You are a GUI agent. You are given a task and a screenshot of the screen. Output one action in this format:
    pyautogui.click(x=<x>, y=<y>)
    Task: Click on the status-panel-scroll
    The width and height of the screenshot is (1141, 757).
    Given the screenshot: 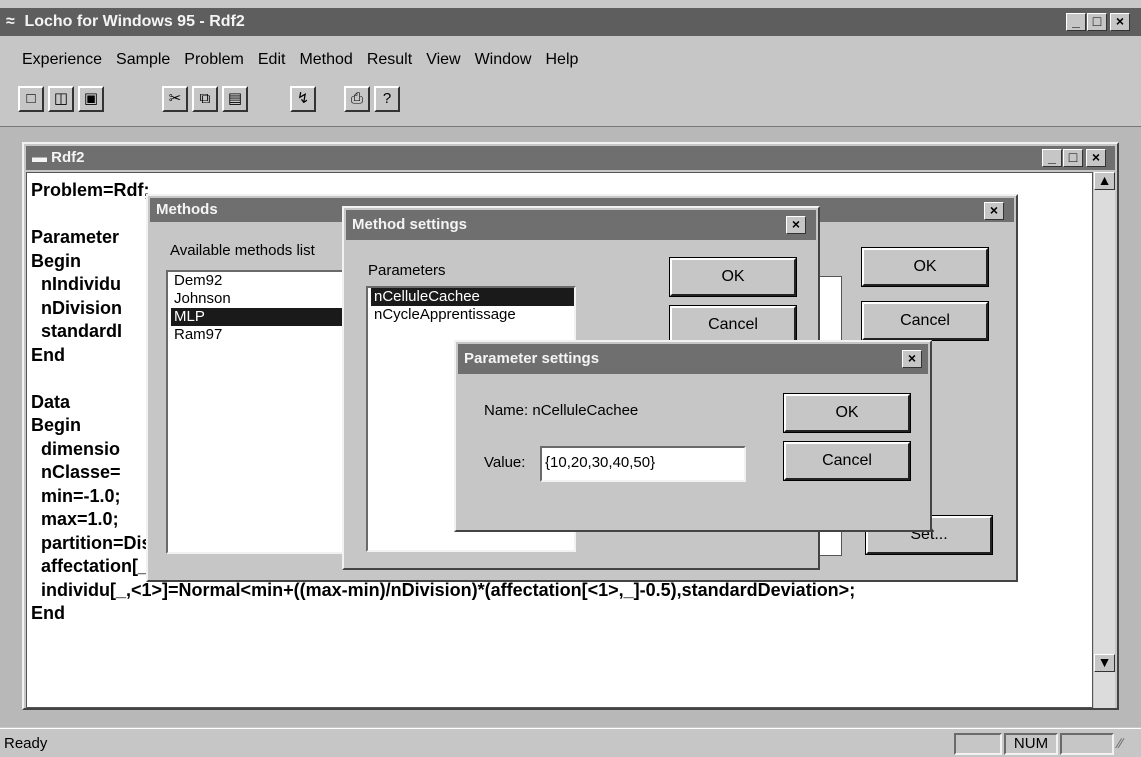 What is the action you would take?
    pyautogui.click(x=1087, y=744)
    